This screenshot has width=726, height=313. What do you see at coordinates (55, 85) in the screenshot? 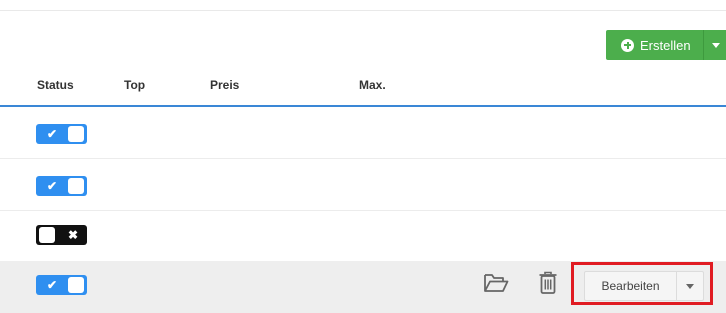
I see `column-header-status: Status` at bounding box center [55, 85].